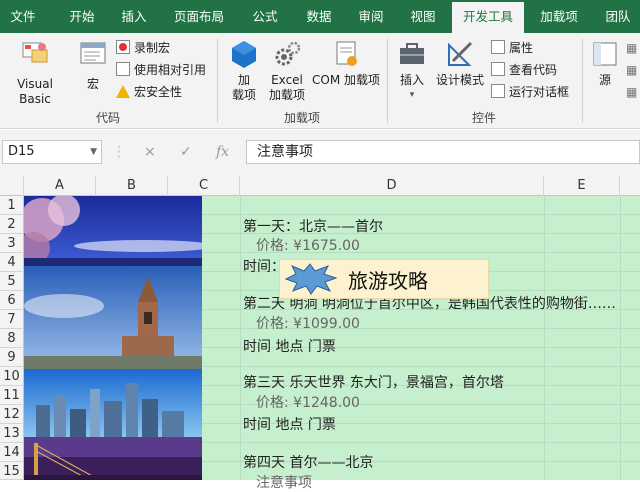  I want to click on ribbon-tab-bar: 文件 开始 插入 页面布局 公式 数据 审阅 视图 开发工具 加载项 团队, so click(320, 16).